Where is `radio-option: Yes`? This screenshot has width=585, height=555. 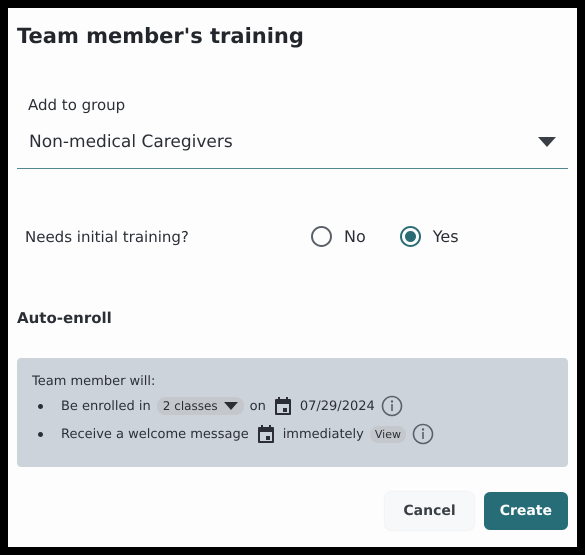 radio-option: Yes is located at coordinates (429, 236).